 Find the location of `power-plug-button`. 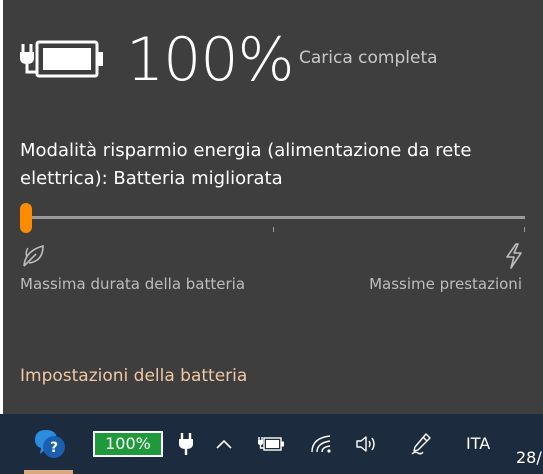

power-plug-button is located at coordinates (186, 444).